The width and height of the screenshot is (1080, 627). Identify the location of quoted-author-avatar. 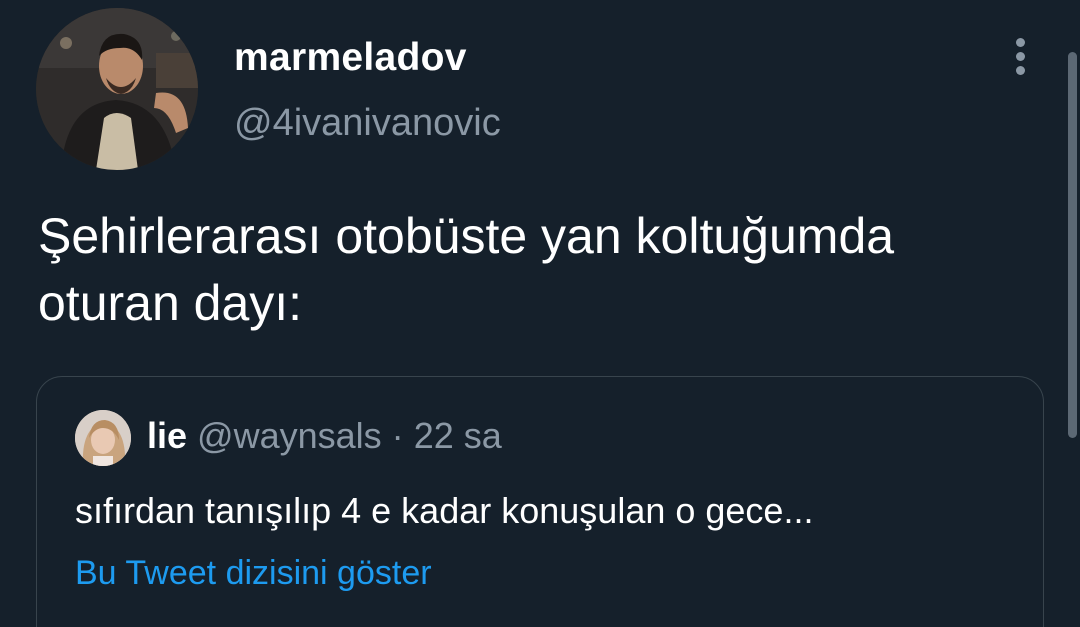
(103, 438).